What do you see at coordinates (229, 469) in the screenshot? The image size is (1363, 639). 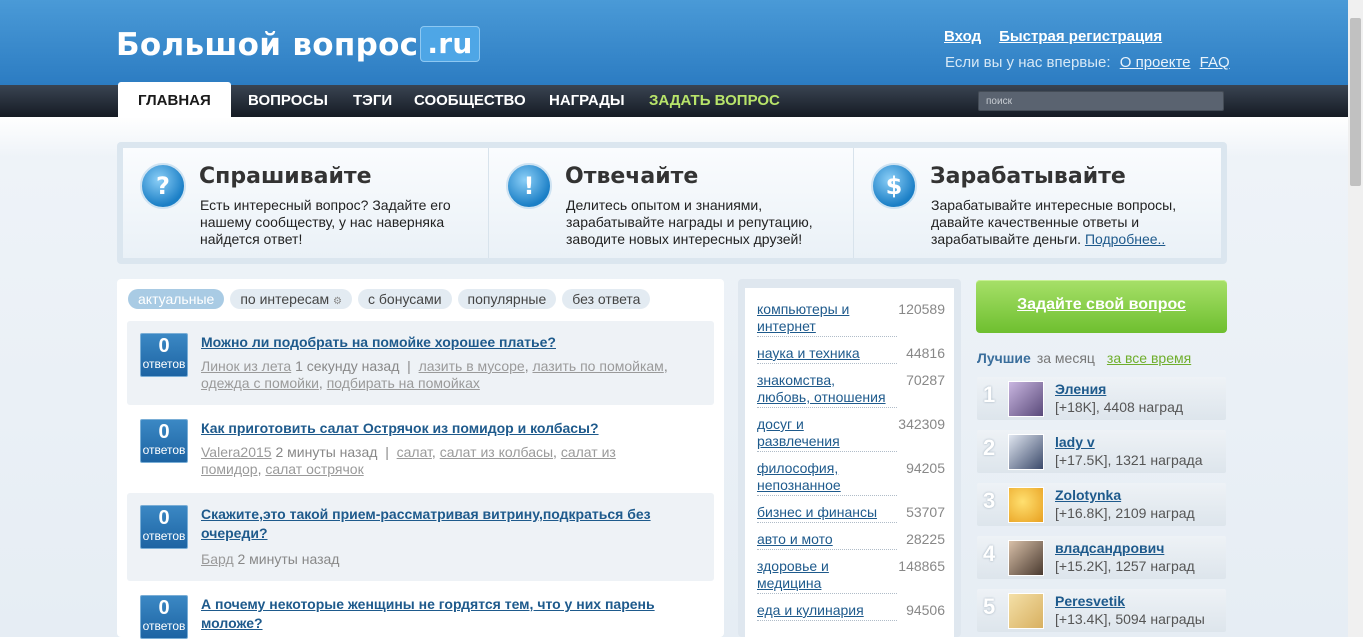 I see `tag-link: помидор` at bounding box center [229, 469].